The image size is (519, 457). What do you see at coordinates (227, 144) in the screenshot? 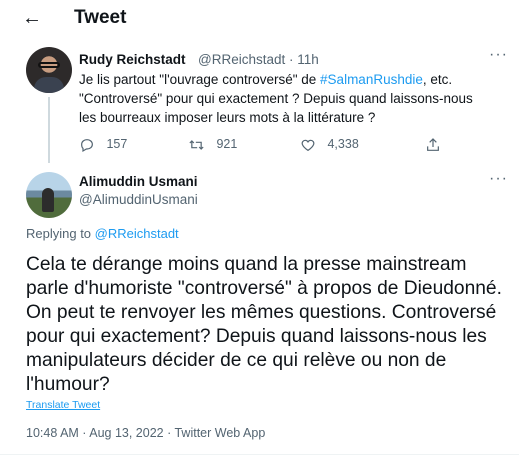
I see `retweet-count: 921` at bounding box center [227, 144].